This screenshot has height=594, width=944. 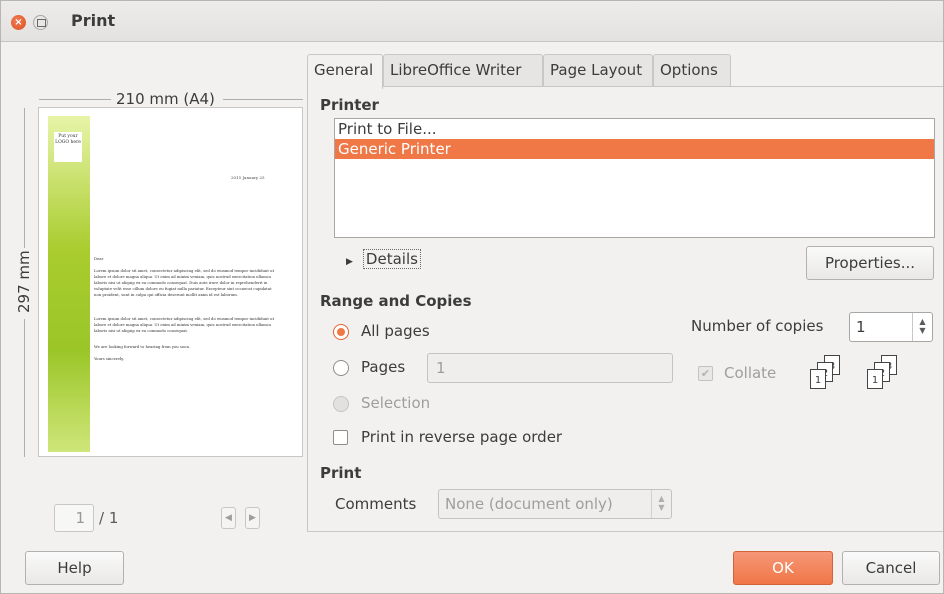 I want to click on tab-libreoffice-writer: LibreOffice Writer, so click(x=463, y=70).